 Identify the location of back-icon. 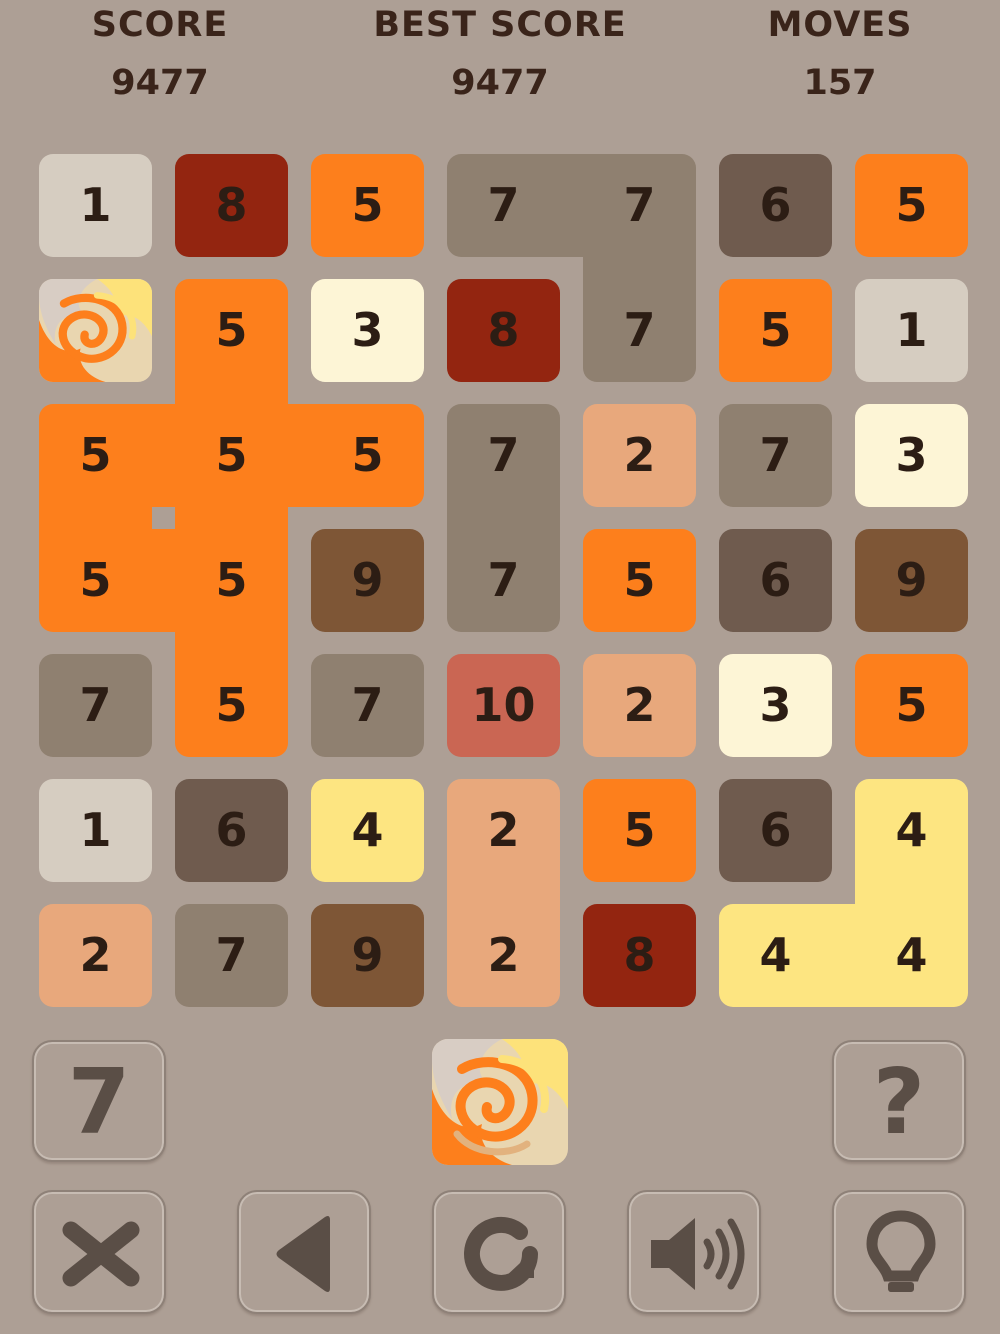
(303, 1254).